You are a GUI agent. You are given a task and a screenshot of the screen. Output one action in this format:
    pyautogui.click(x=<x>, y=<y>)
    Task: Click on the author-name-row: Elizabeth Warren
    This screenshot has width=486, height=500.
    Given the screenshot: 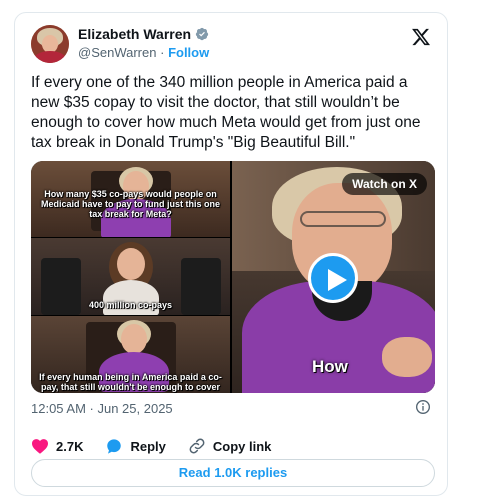 What is the action you would take?
    pyautogui.click(x=143, y=34)
    